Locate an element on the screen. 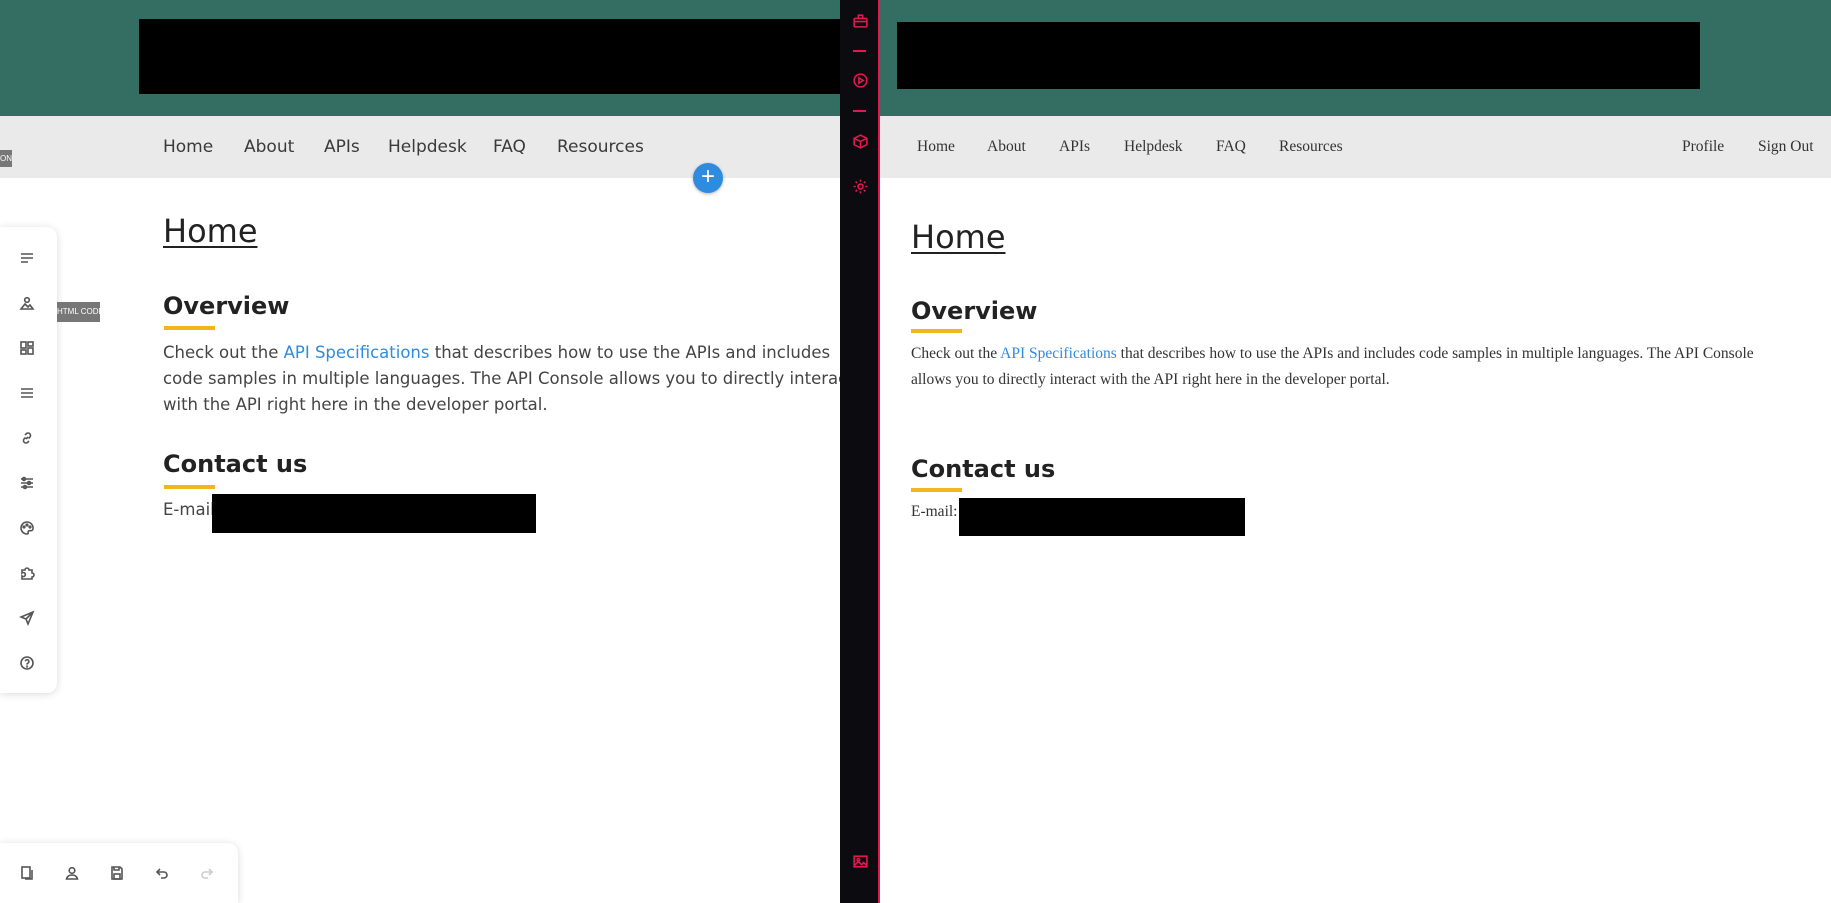  link-icon is located at coordinates (27, 438).